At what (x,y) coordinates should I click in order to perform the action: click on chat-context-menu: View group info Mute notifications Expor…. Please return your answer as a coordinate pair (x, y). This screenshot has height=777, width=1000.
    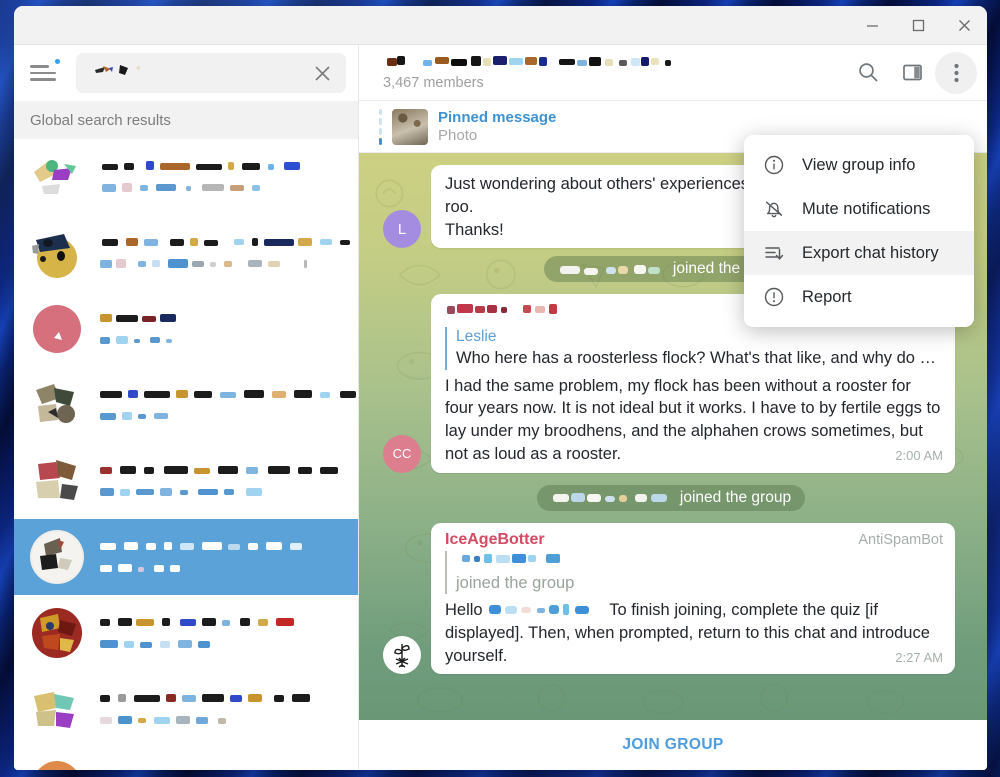
    Looking at the image, I should click on (859, 231).